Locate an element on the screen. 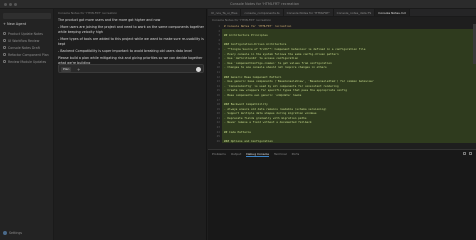  window-title: Console Notes for 'HTMLFRT' recreation is located at coordinates (265, 4).